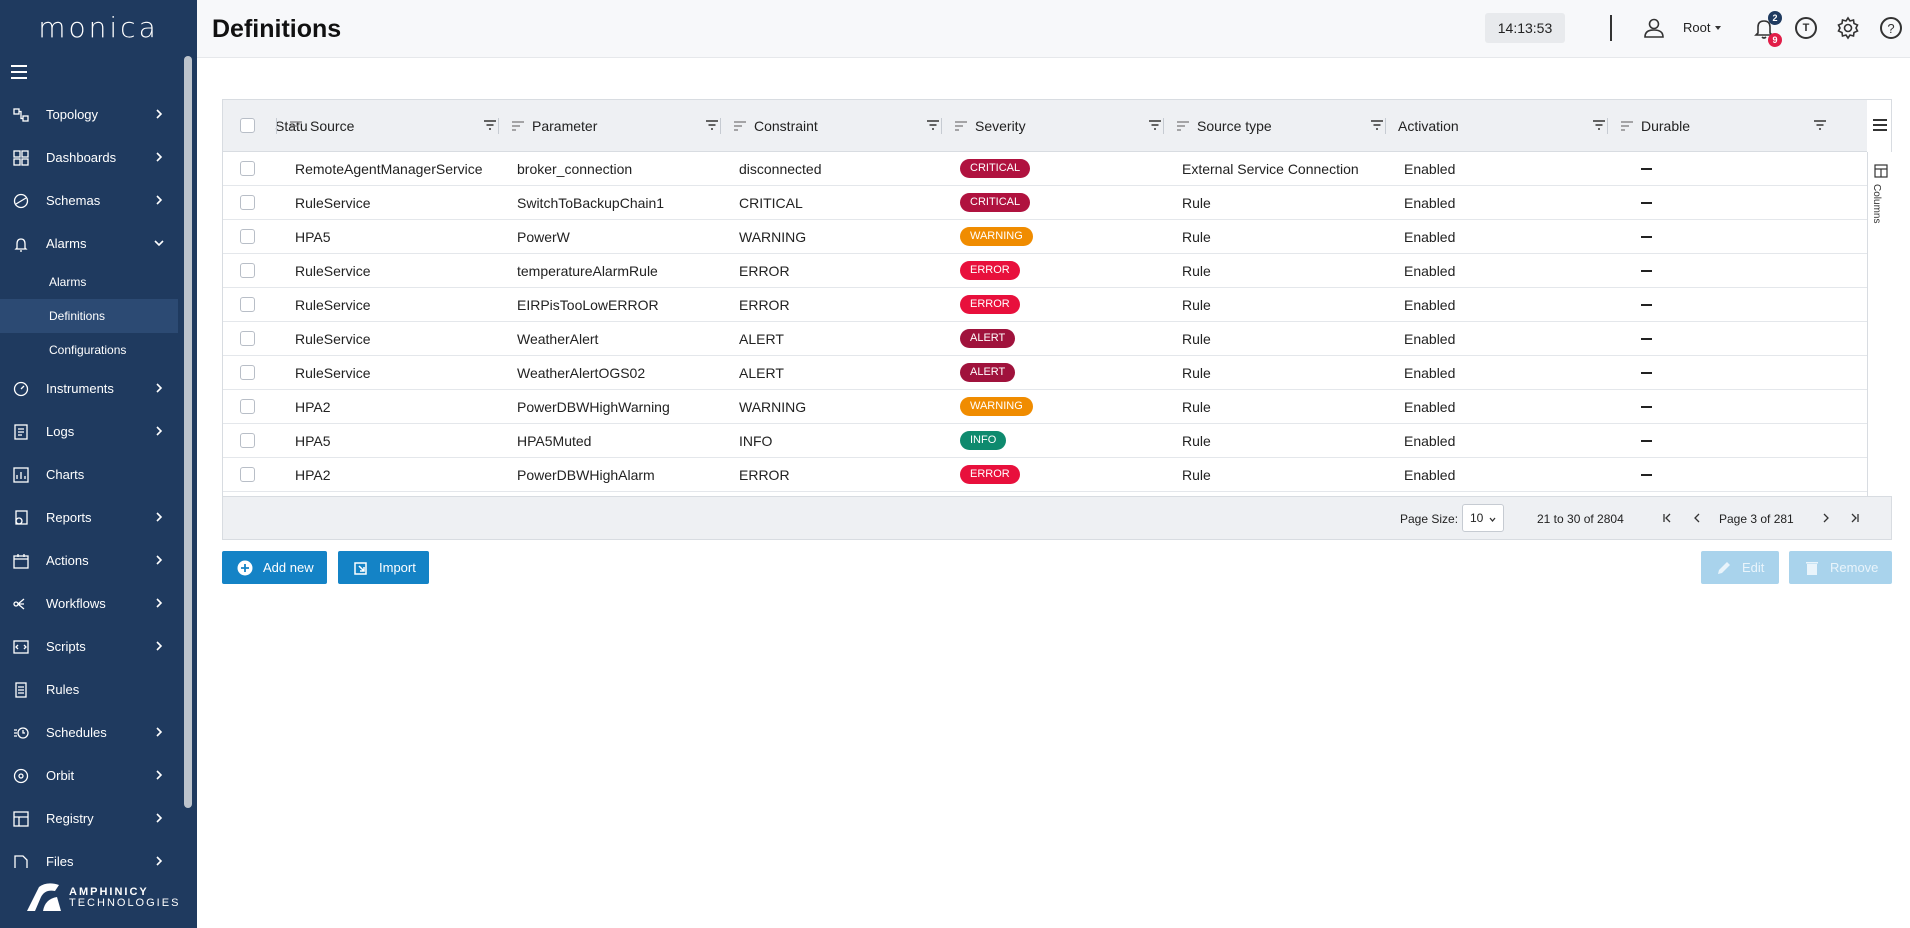  I want to click on columns-icon, so click(1881, 171).